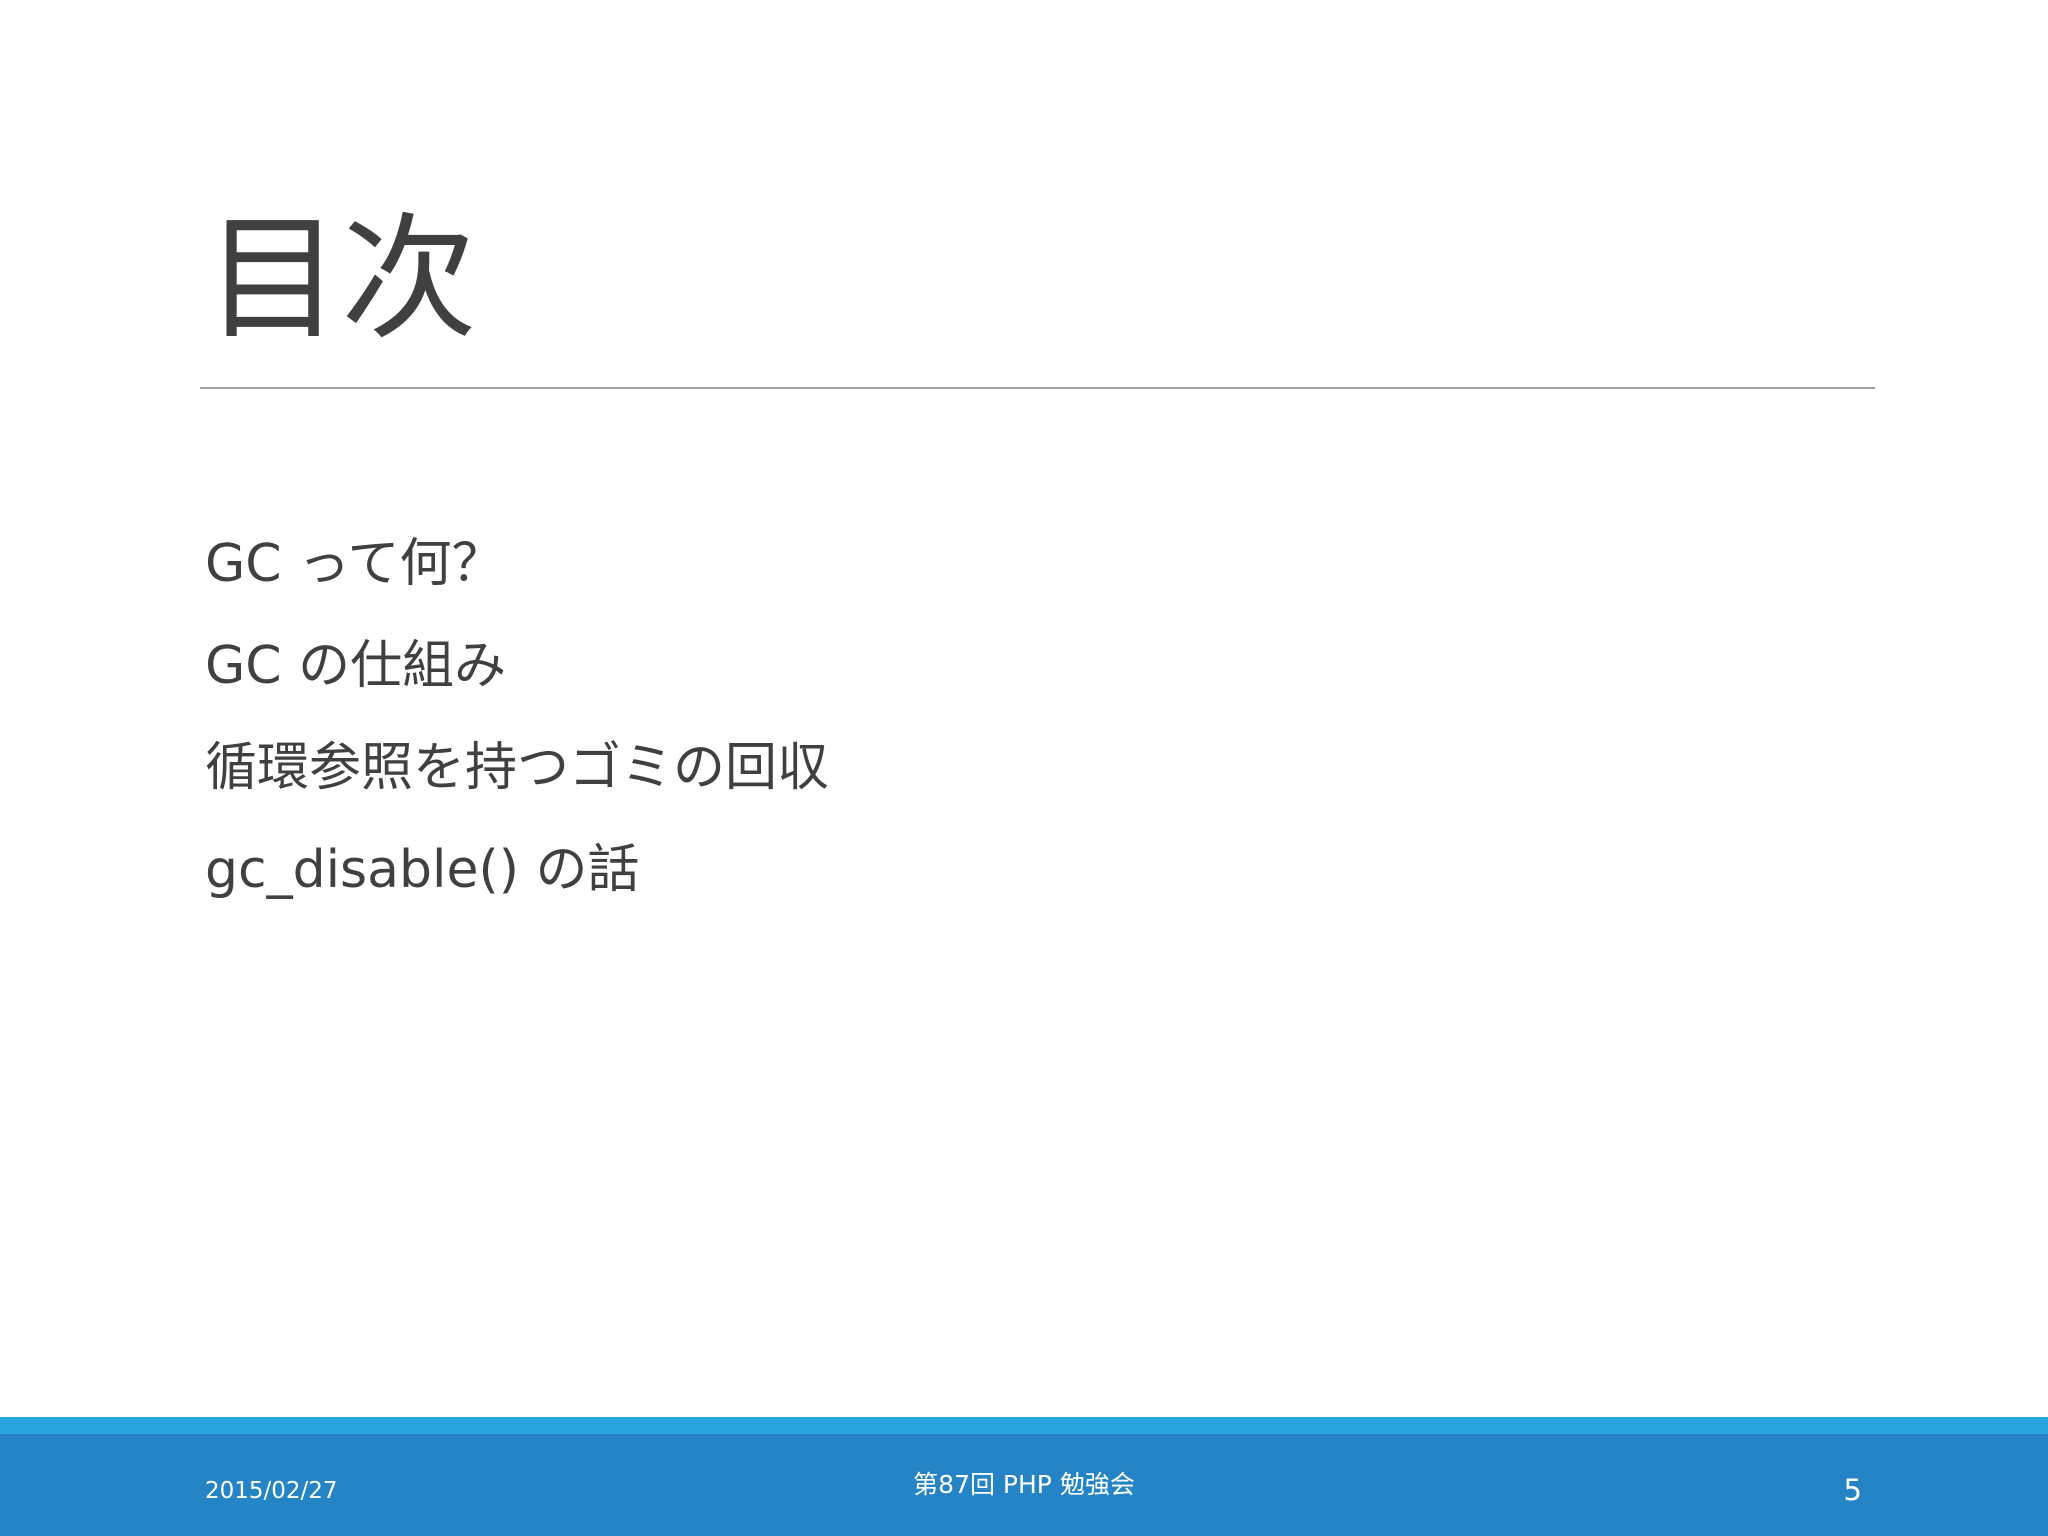  I want to click on title-divider, so click(1037, 388).